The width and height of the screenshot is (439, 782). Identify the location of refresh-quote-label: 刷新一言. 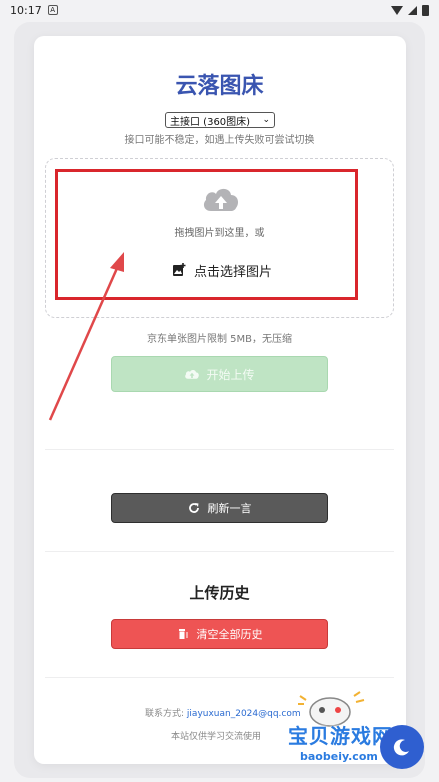
(229, 508).